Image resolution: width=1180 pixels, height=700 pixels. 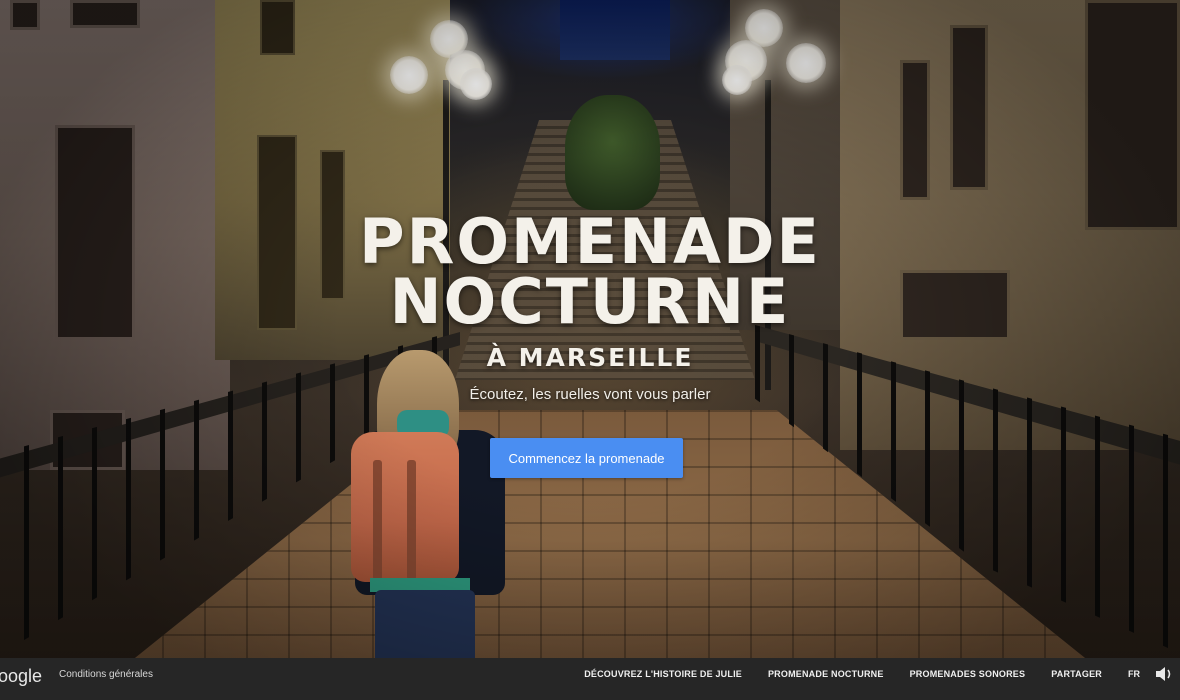 What do you see at coordinates (586, 458) in the screenshot?
I see `start-walk-button: Commencez la promenade` at bounding box center [586, 458].